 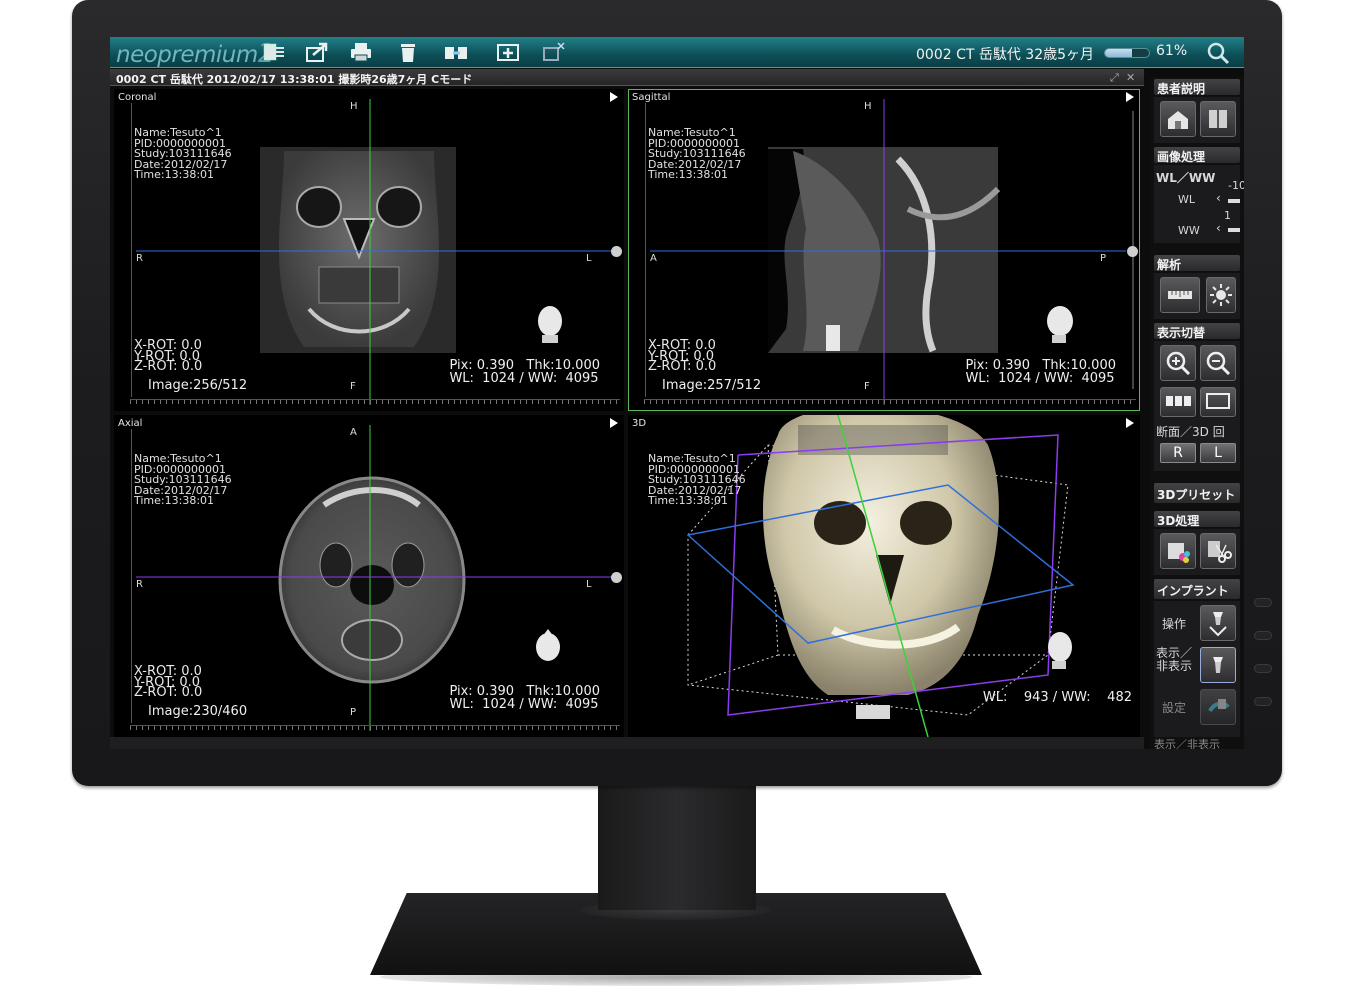 I want to click on section-implant: インプラント, so click(x=1197, y=589).